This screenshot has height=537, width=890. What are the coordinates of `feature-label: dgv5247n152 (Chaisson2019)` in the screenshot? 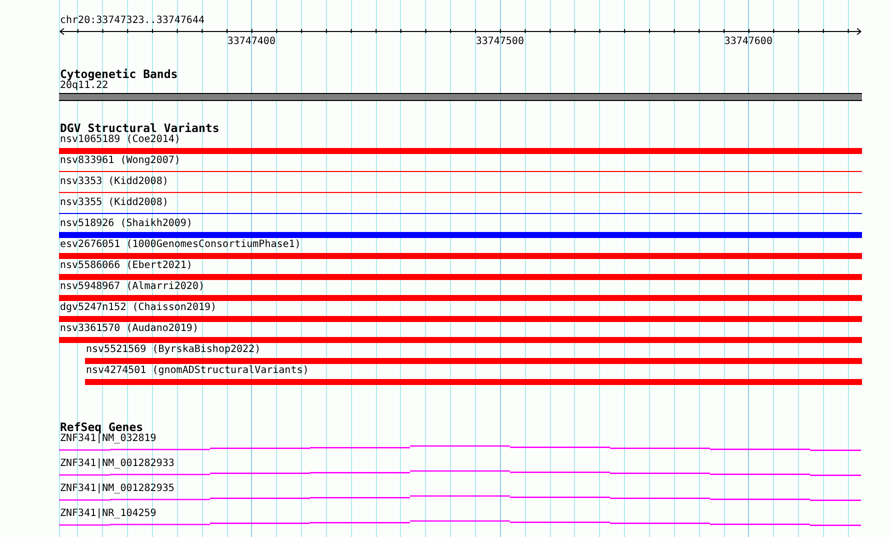 It's located at (138, 308).